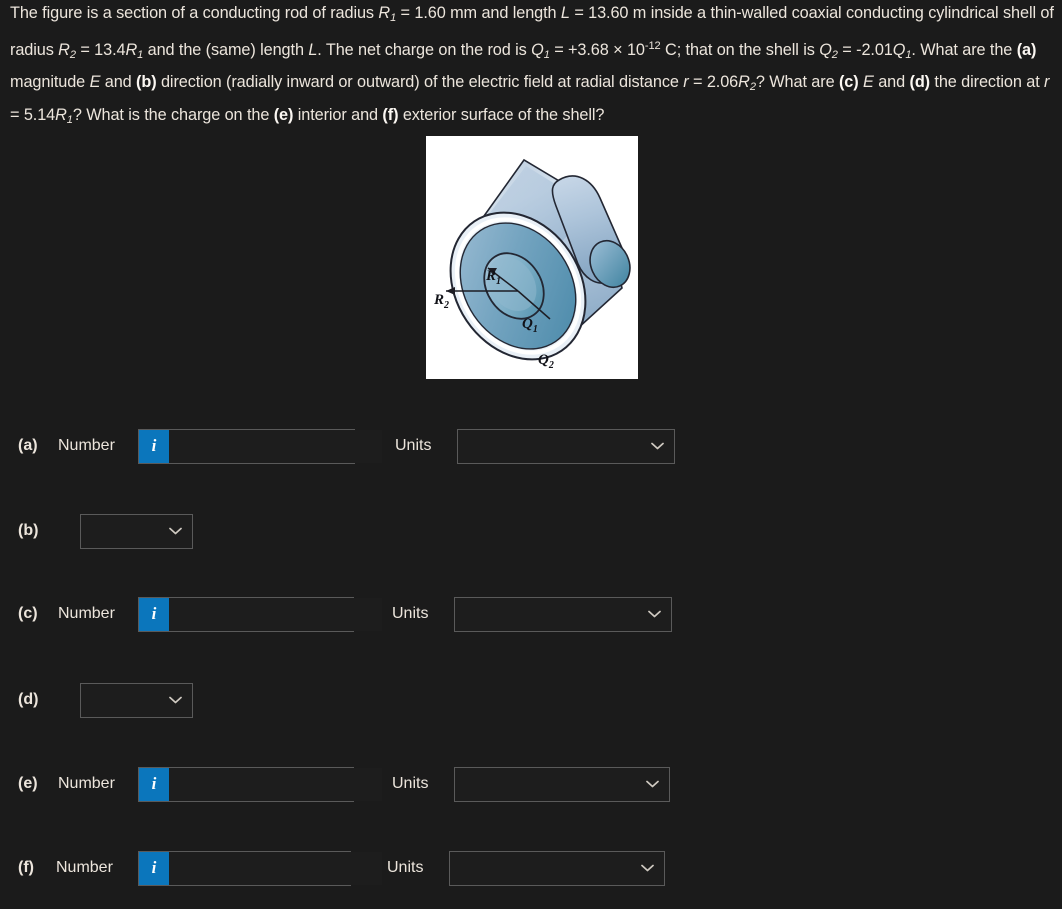  What do you see at coordinates (86, 445) in the screenshot?
I see `number-label-a: Number` at bounding box center [86, 445].